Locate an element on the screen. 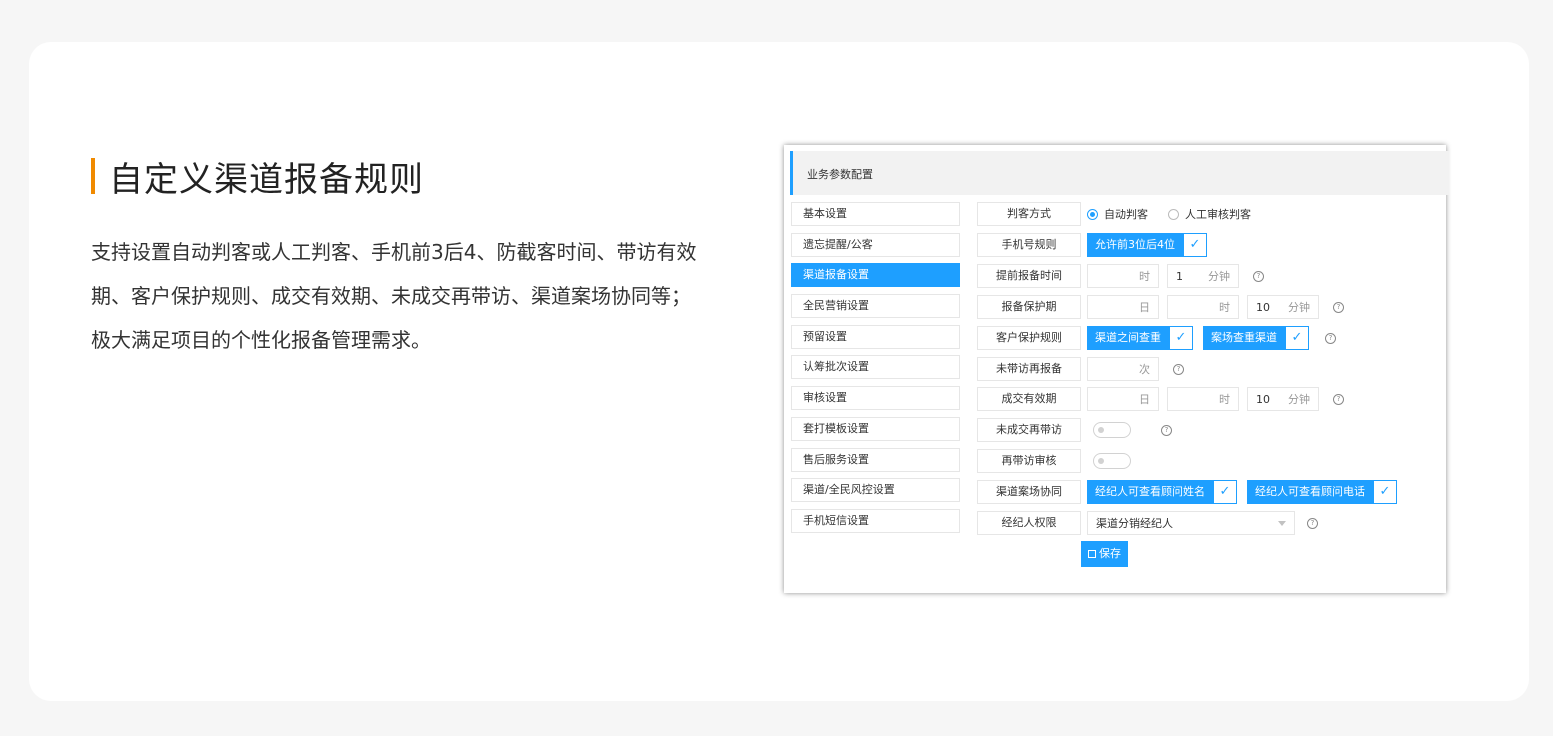  row-deal: 成交有效期 日 时 10 分钟 ? is located at coordinates (1163, 399).